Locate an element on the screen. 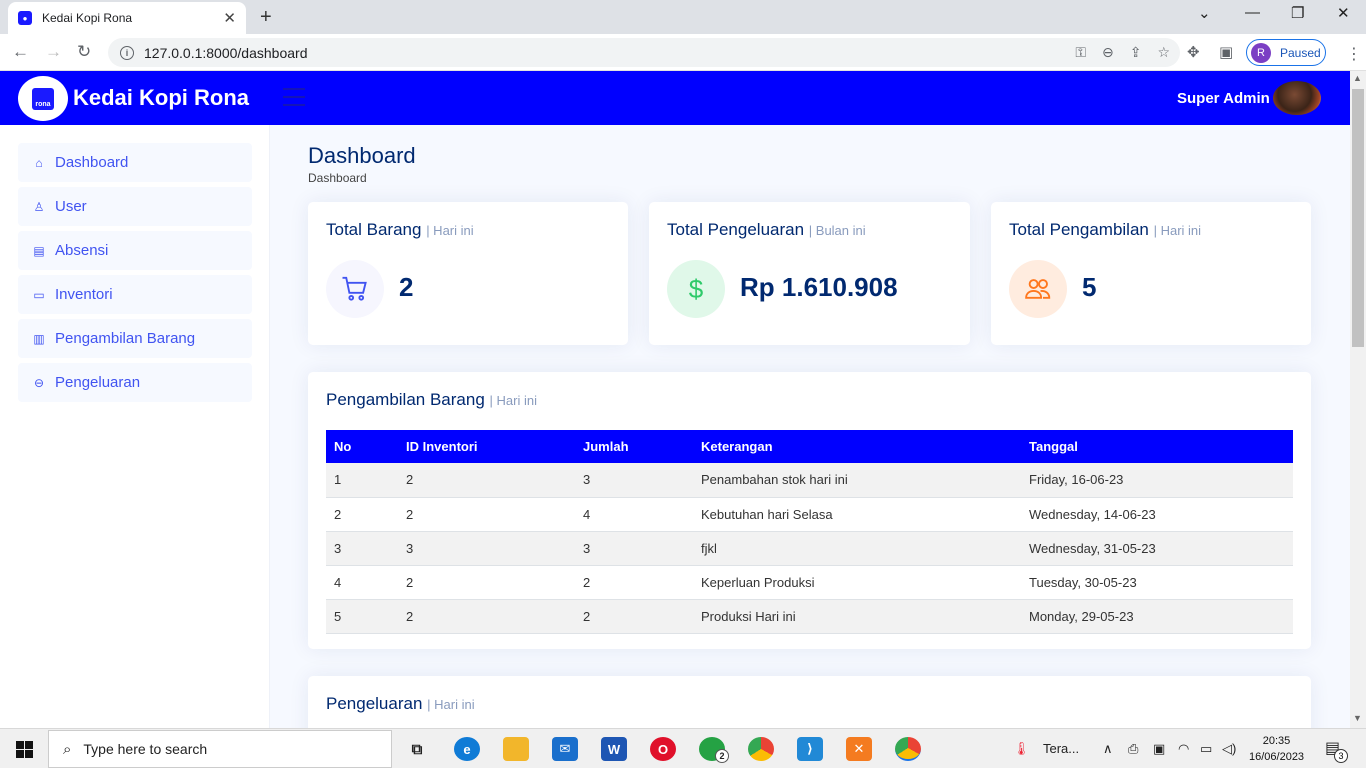 The image size is (1366, 768). opera-icon: O is located at coordinates (663, 749).